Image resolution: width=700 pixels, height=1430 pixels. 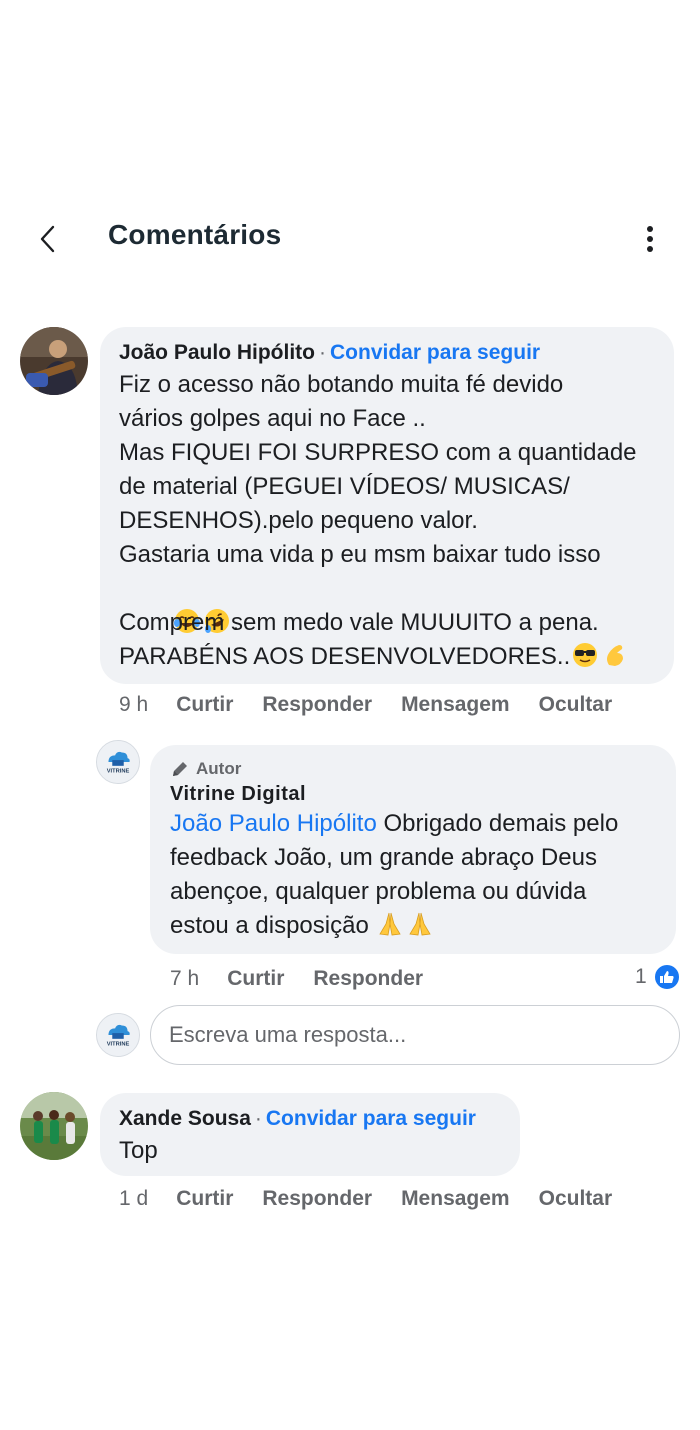 I want to click on reply-actions: 7 h Curtir Responder, so click(x=311, y=979).